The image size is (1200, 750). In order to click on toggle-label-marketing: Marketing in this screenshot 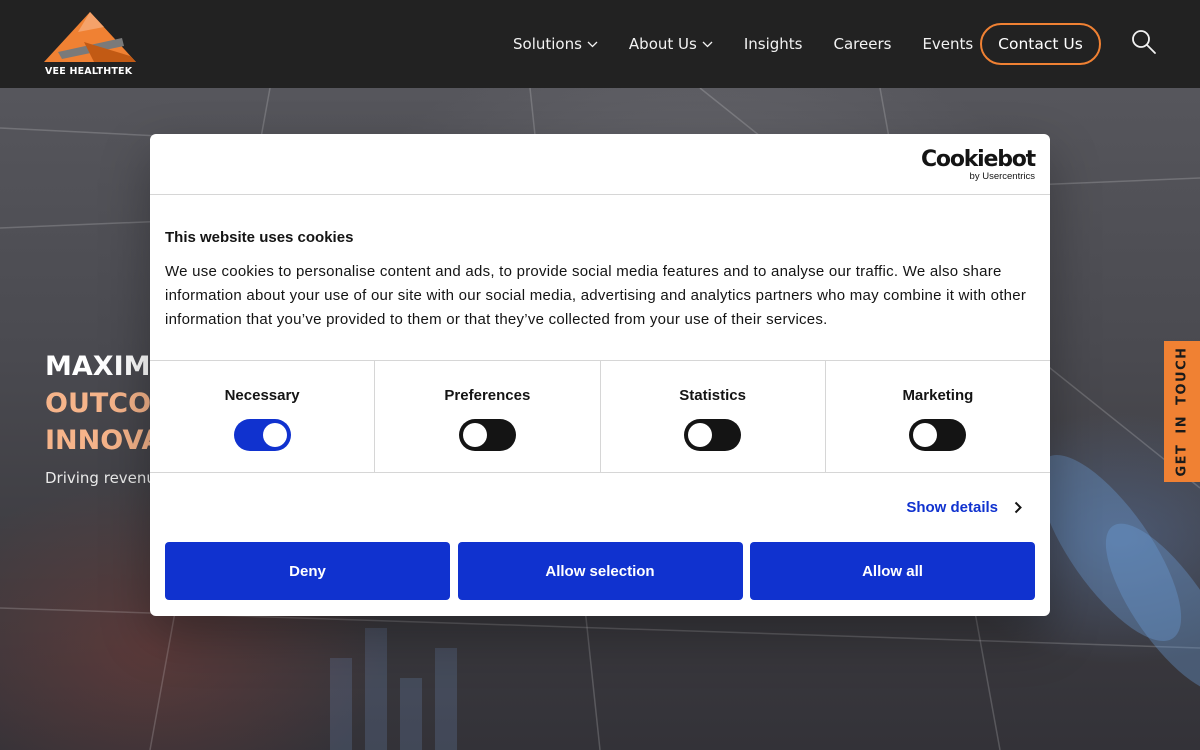, I will do `click(938, 395)`.